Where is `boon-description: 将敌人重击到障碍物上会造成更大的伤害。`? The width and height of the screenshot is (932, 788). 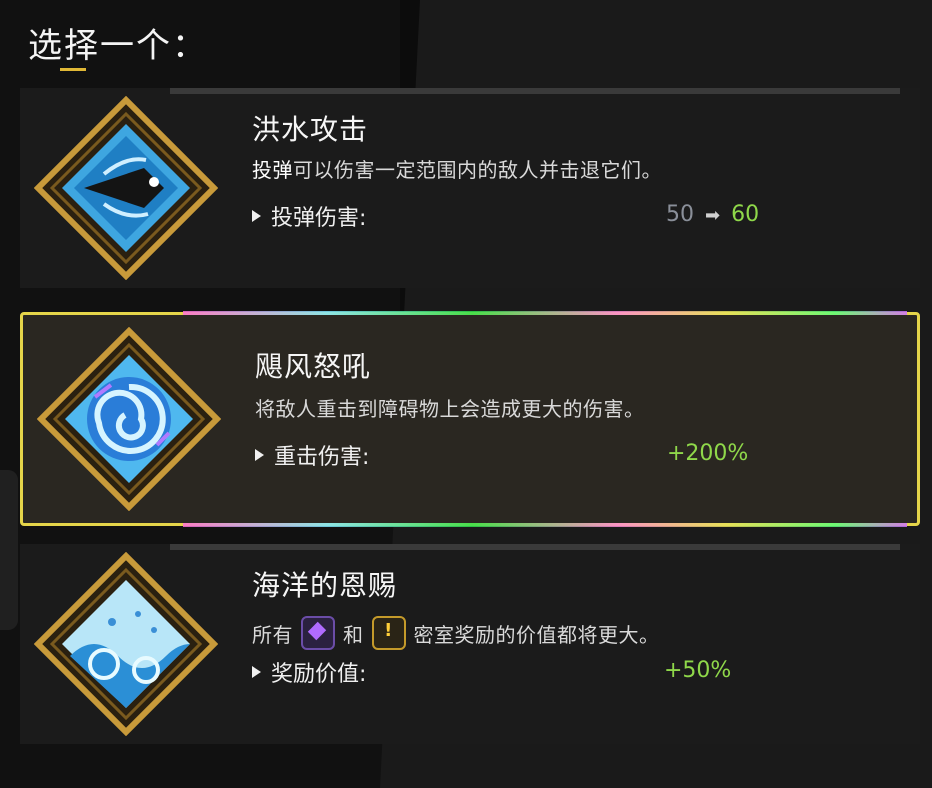 boon-description: 将敌人重击到障碍物上会造成更大的伤害。 is located at coordinates (450, 409).